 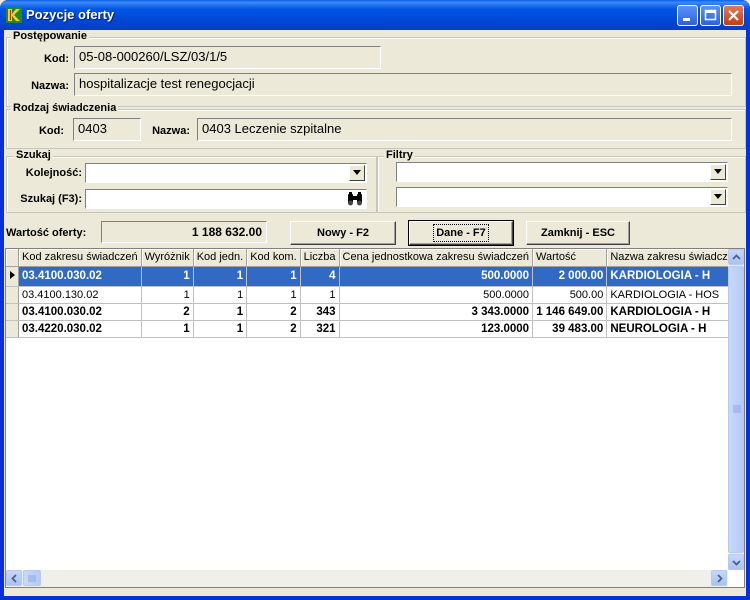 What do you see at coordinates (12, 258) in the screenshot?
I see `row-indicator-header` at bounding box center [12, 258].